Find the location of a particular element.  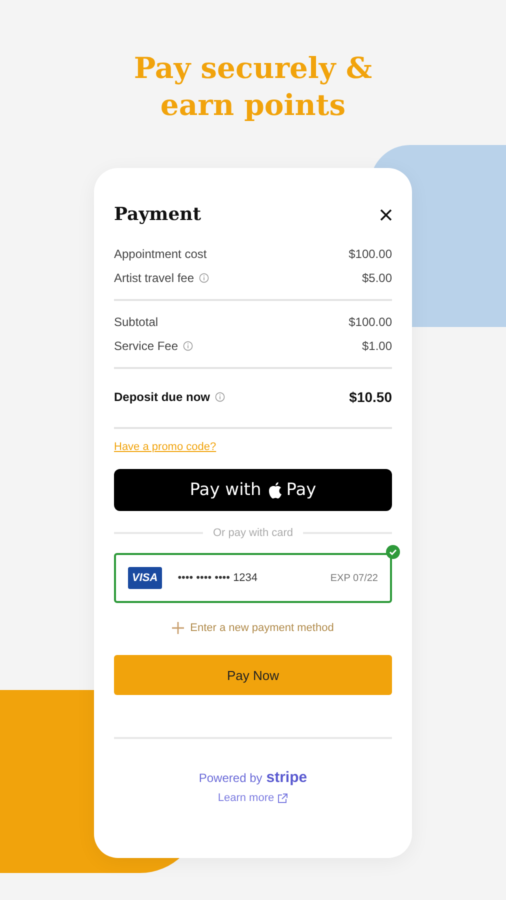

total-amount: $10.50 is located at coordinates (370, 397).